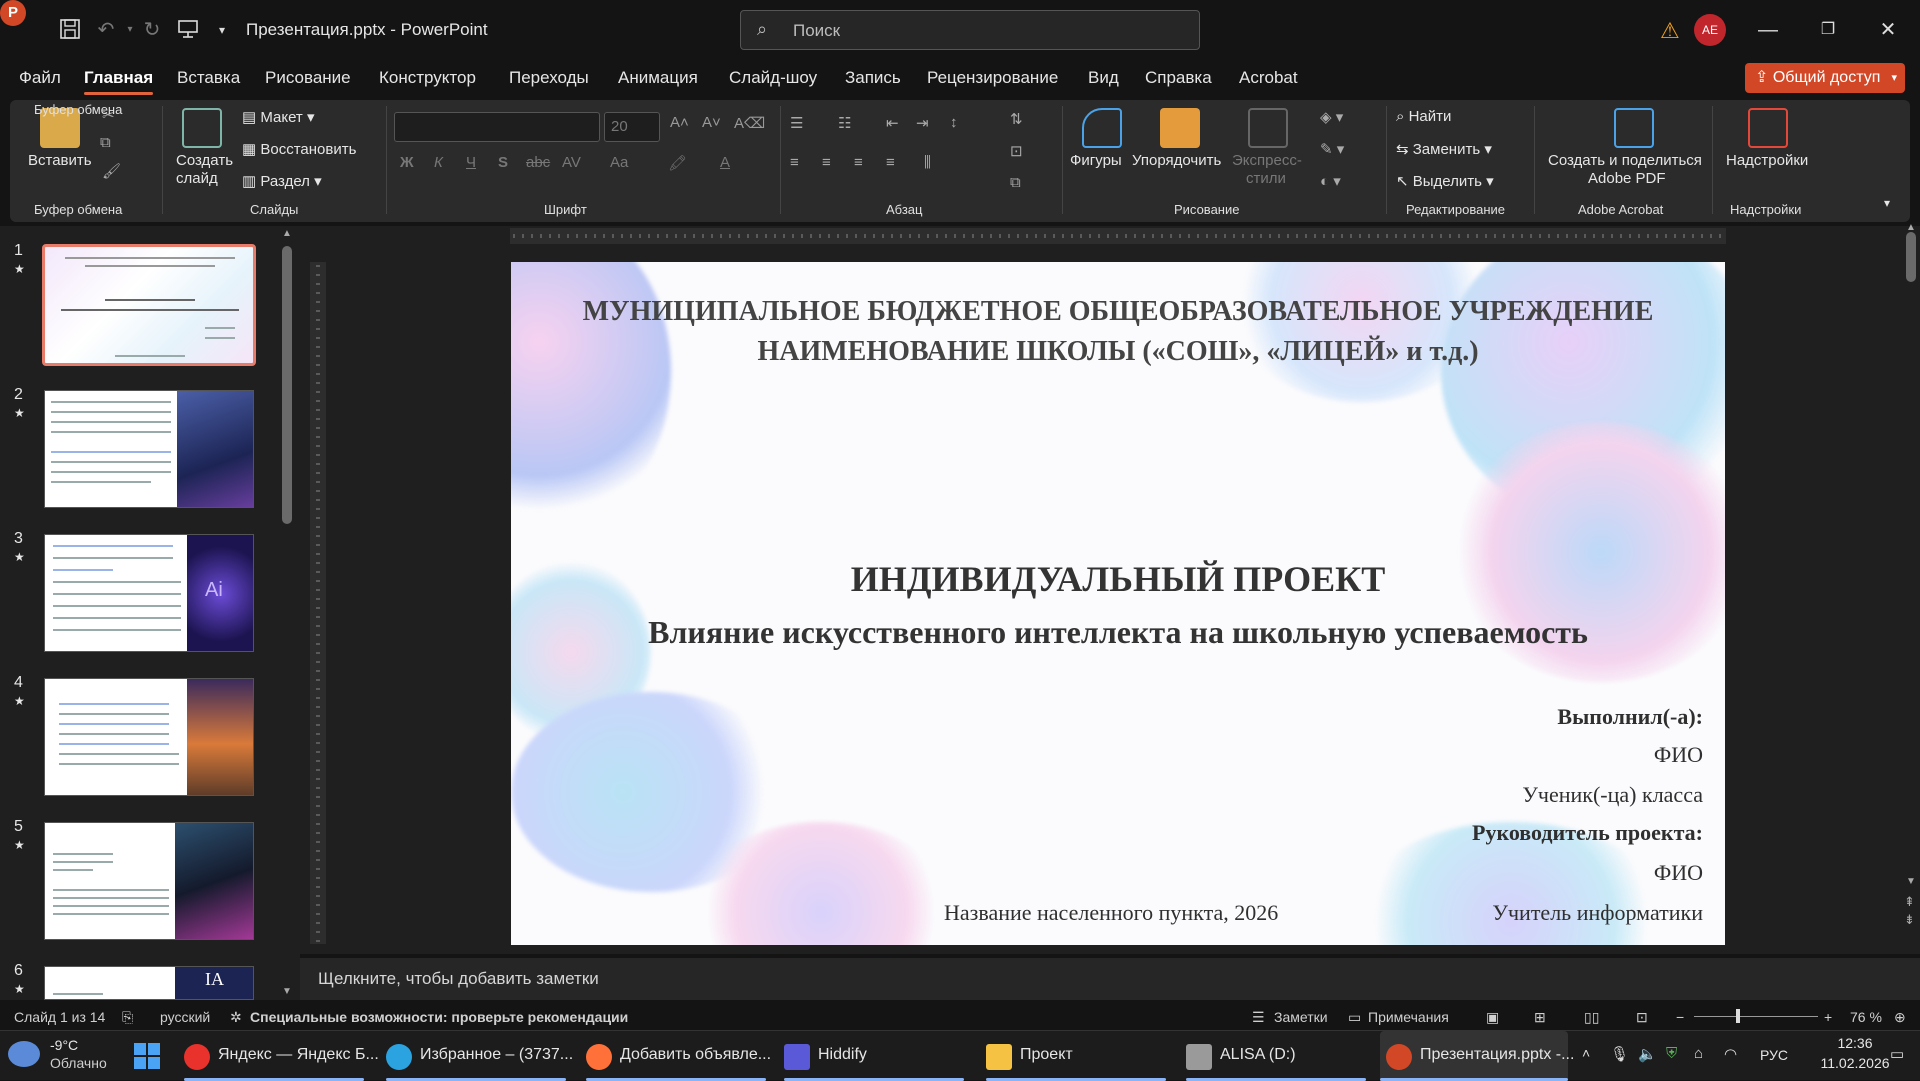 The height and width of the screenshot is (1081, 1920). I want to click on comments-button: Примечания, so click(1408, 1017).